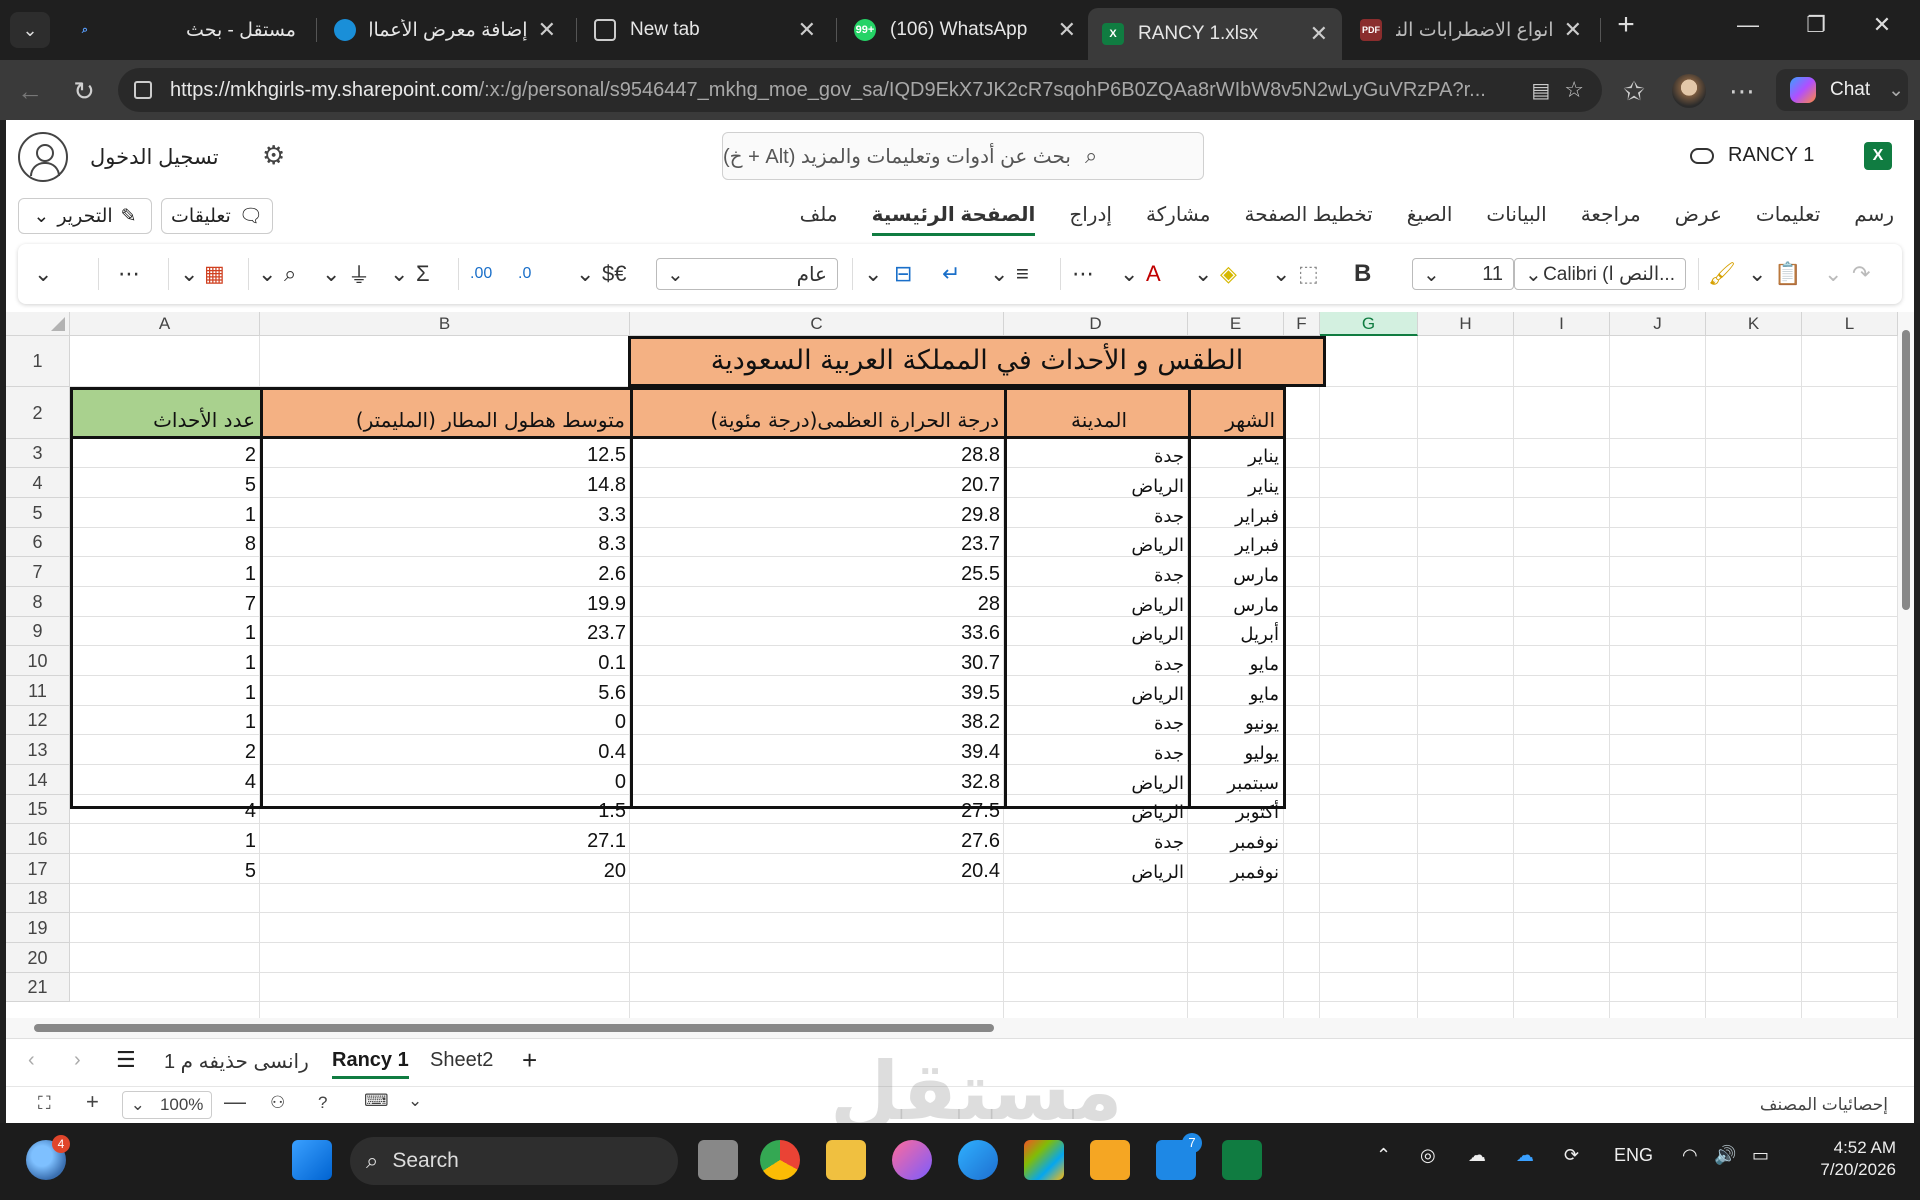 Image resolution: width=1920 pixels, height=1200 pixels. I want to click on fill-color-icon: ◈, so click(1228, 274).